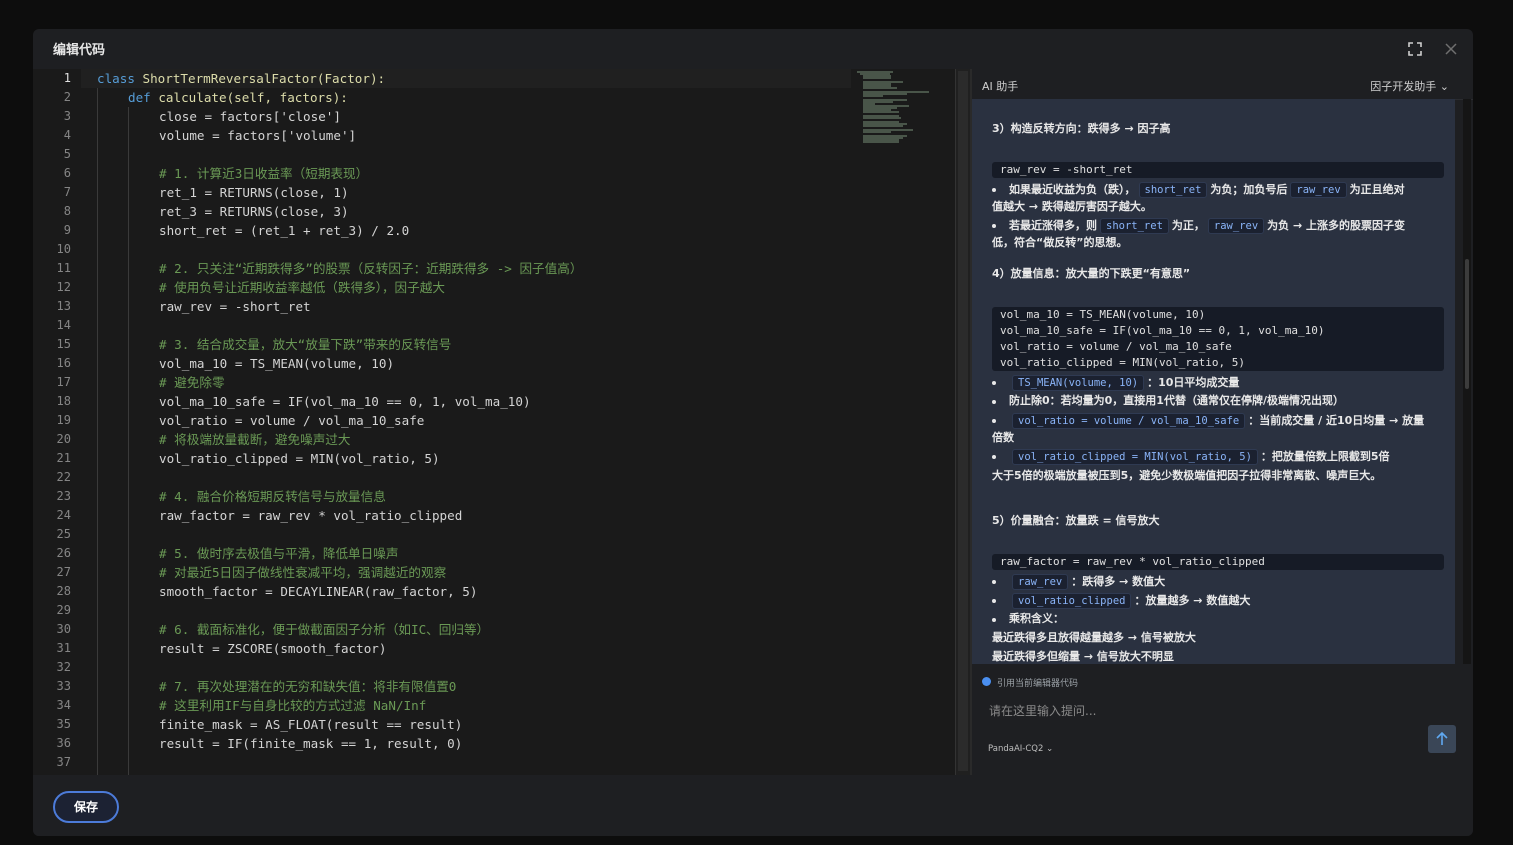 The image size is (1513, 845). What do you see at coordinates (63, 477) in the screenshot?
I see `line-number: 22` at bounding box center [63, 477].